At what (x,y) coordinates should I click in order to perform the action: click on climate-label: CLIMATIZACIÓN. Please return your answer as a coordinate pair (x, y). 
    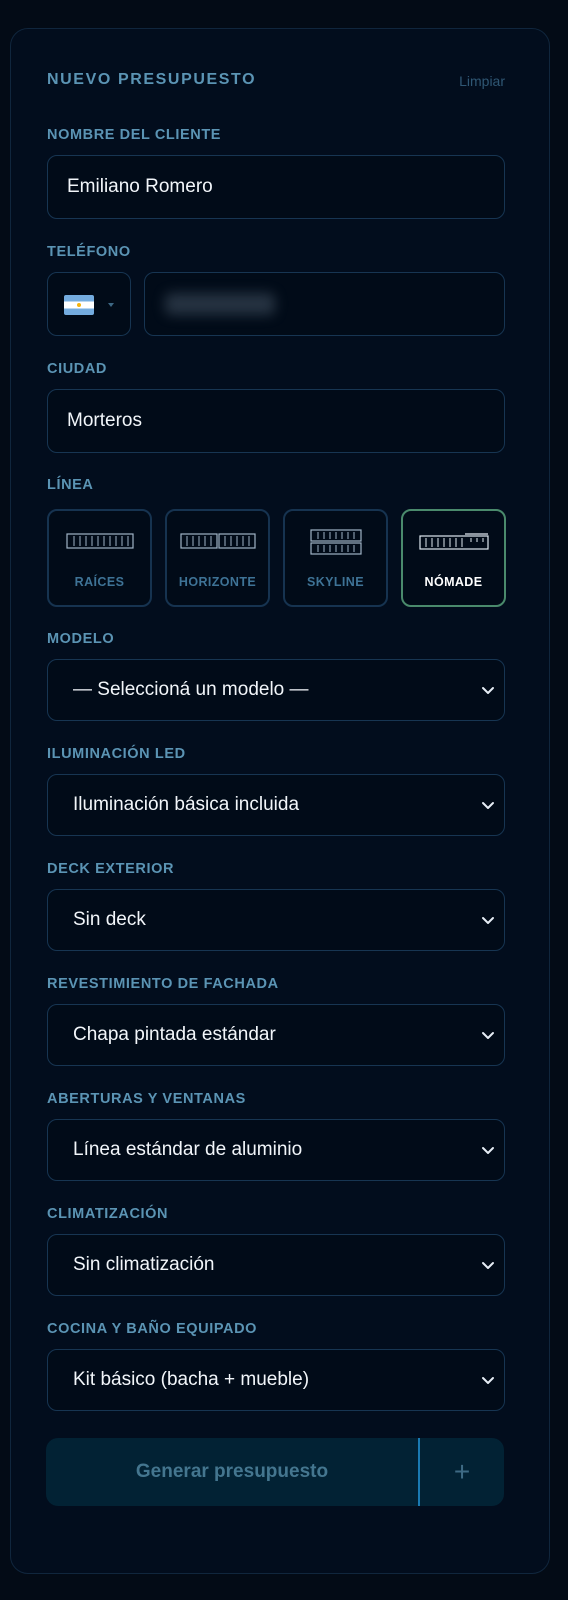
    Looking at the image, I should click on (108, 1214).